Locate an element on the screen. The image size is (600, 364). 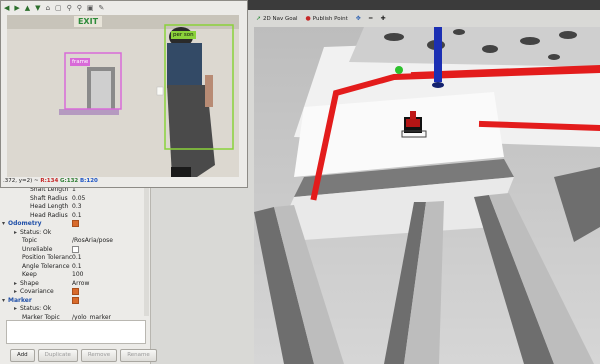
property-value: /RosAria/pose is located at coordinates (107, 241).